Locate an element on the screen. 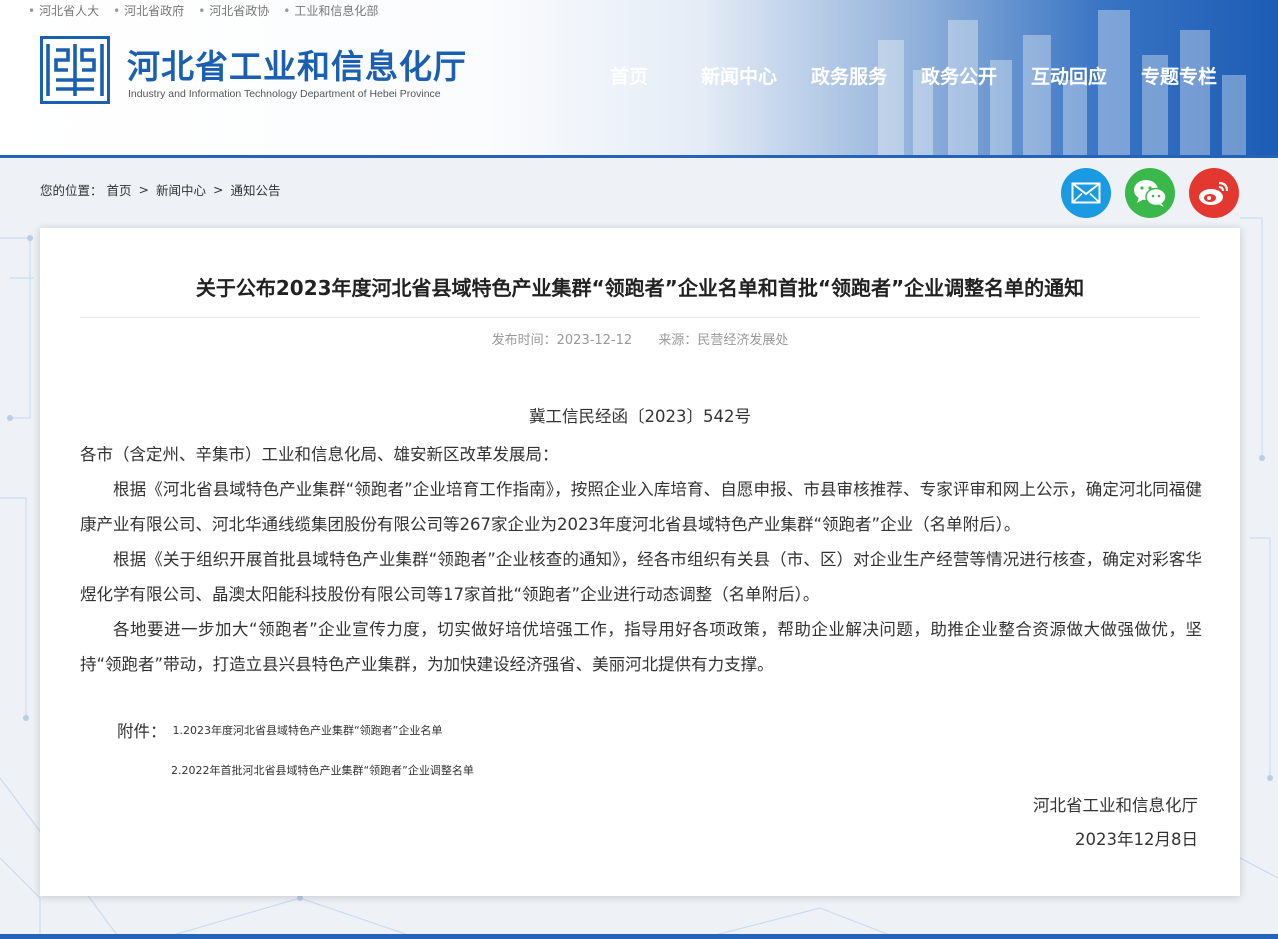  share-weibo-button is located at coordinates (1214, 193).